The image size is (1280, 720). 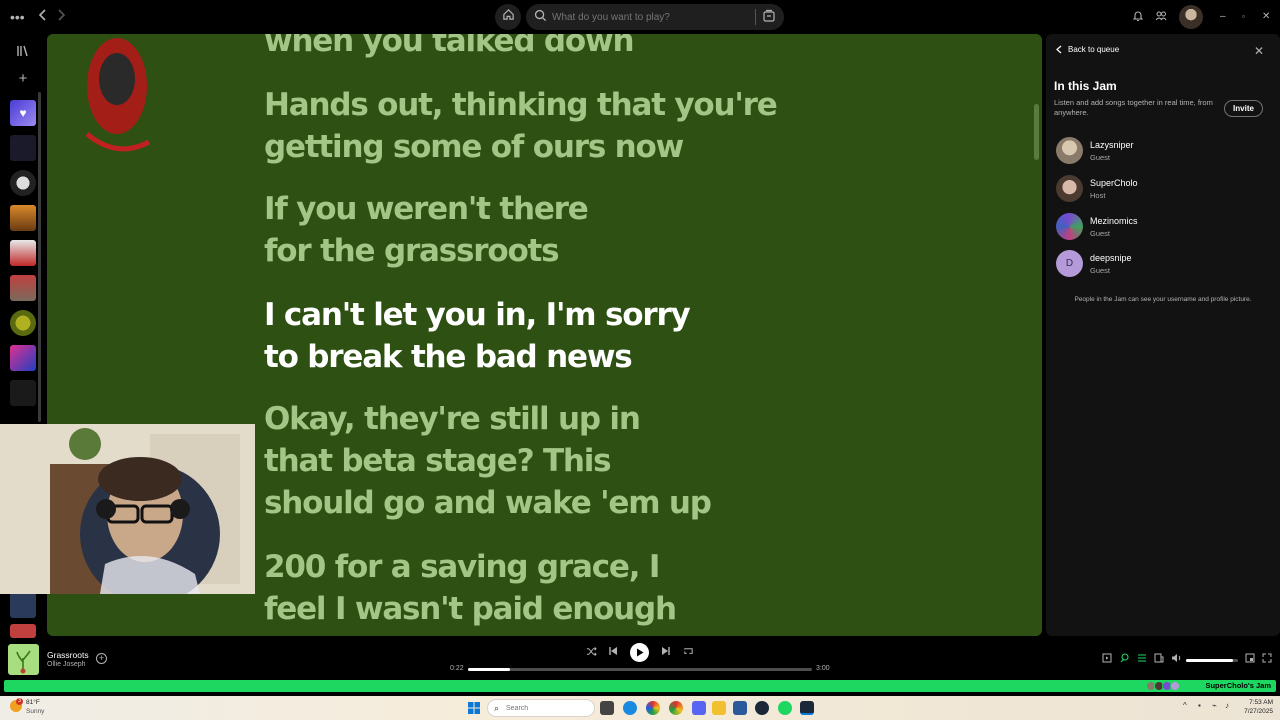 I want to click on network-icon: ⌁, so click(x=1214, y=705).